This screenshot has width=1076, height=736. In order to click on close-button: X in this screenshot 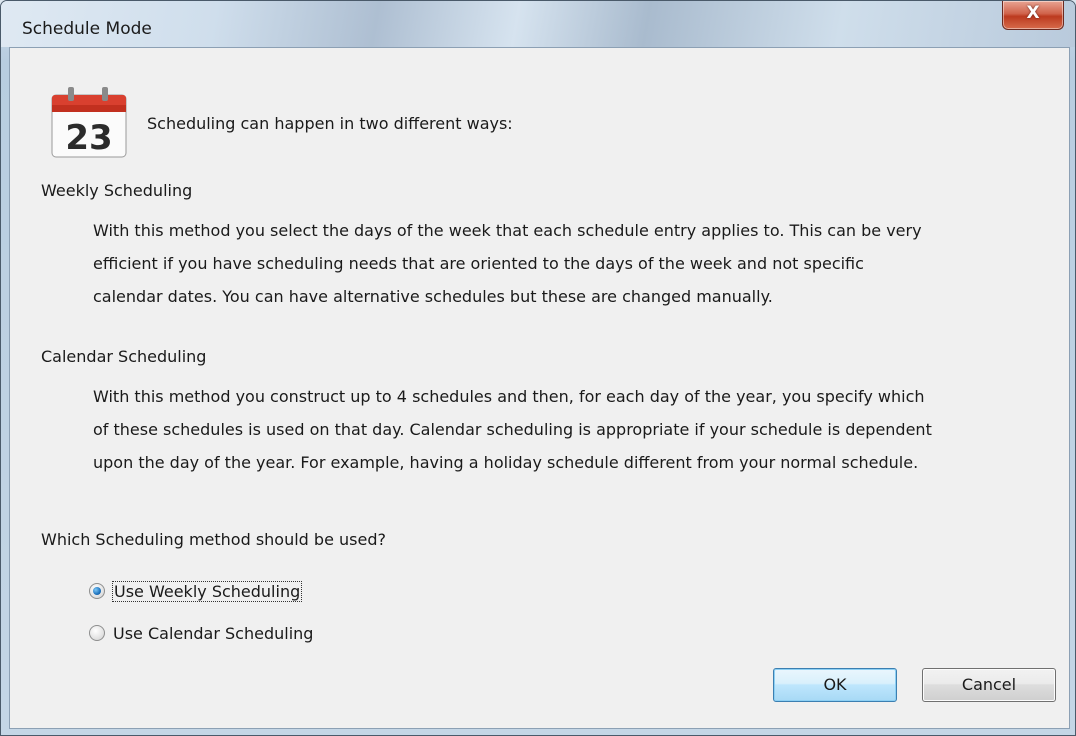, I will do `click(1033, 15)`.